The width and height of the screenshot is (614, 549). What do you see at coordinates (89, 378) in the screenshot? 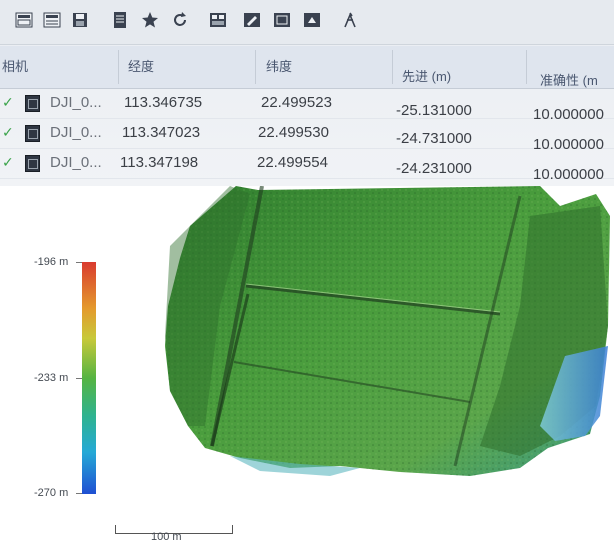
I see `elevation-legend-bar` at bounding box center [89, 378].